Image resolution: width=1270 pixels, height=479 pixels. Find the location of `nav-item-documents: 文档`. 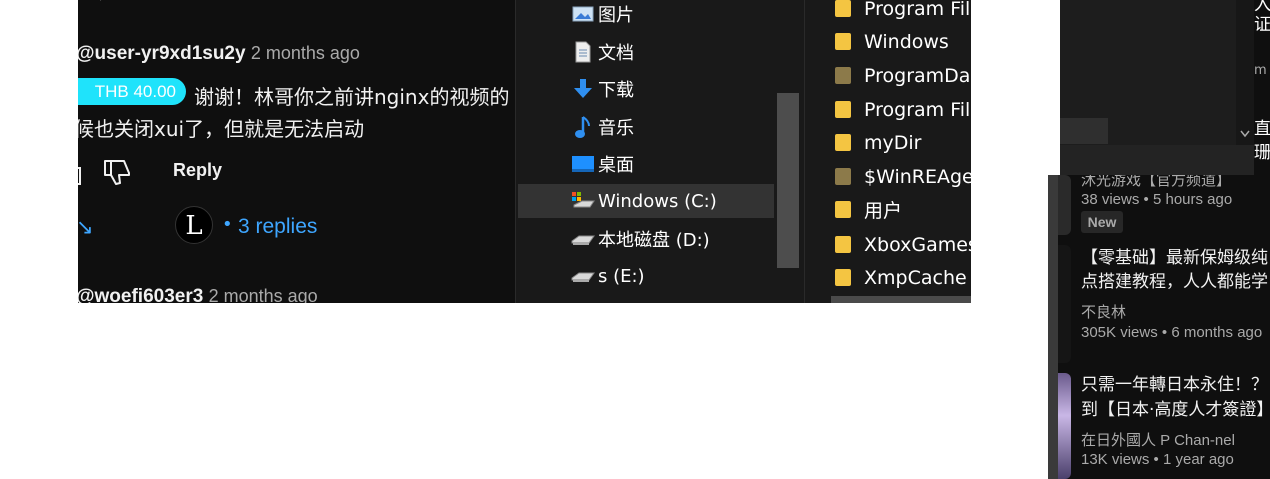

nav-item-documents: 文档 is located at coordinates (646, 52).